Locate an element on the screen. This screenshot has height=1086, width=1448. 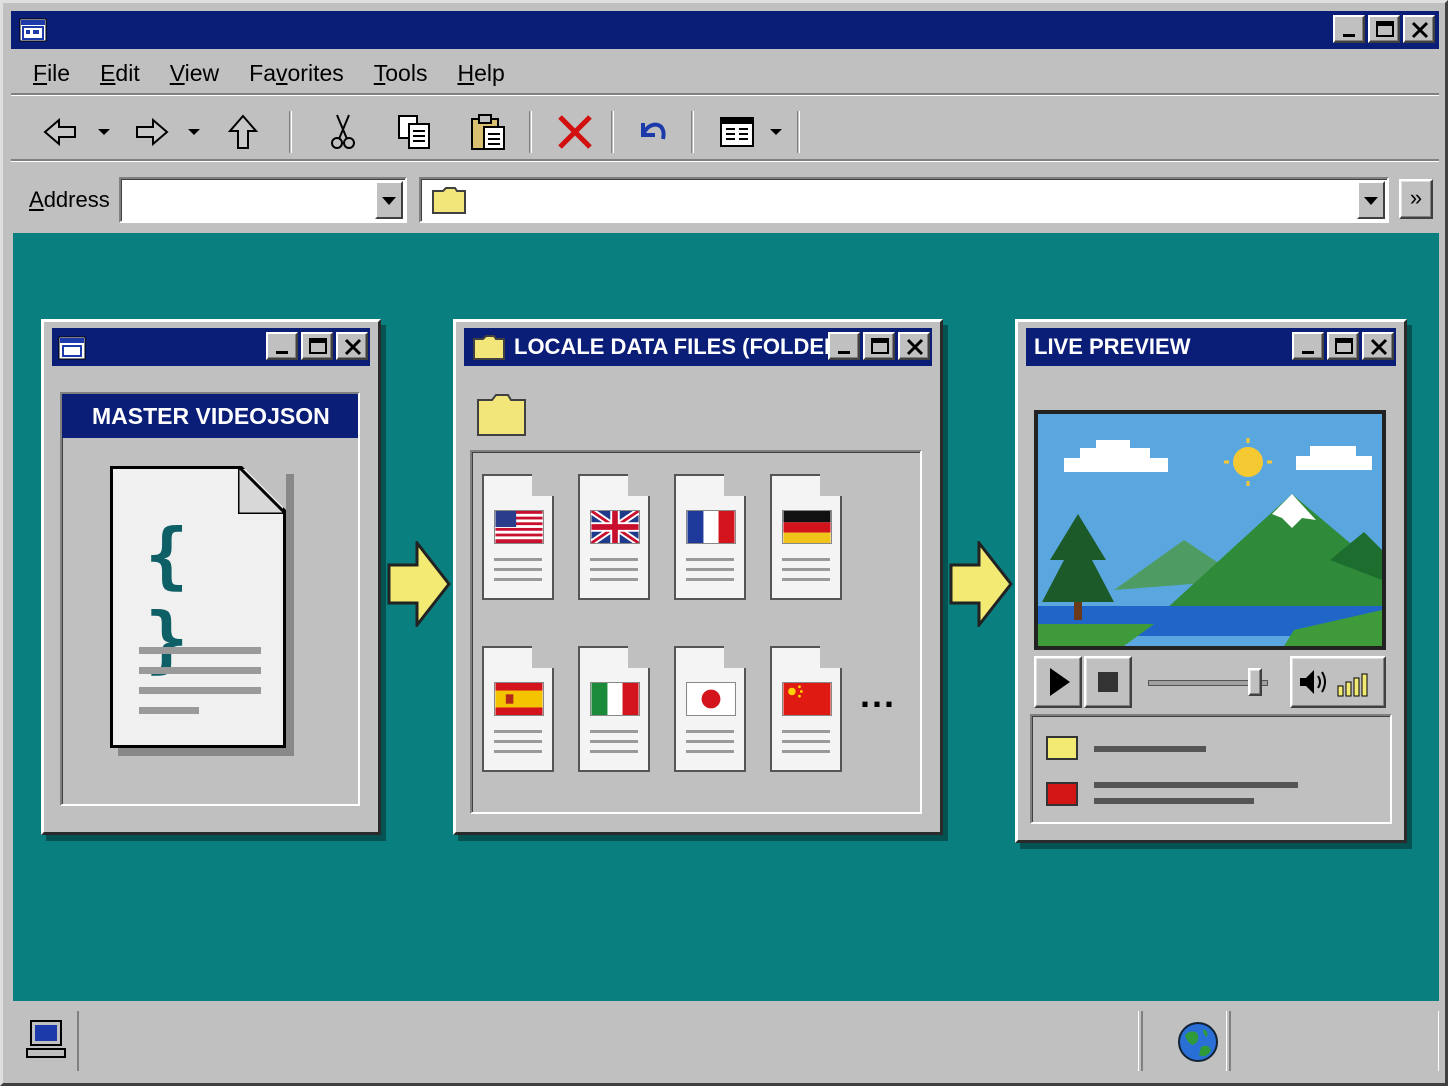
menu-help: Help is located at coordinates (480, 73).